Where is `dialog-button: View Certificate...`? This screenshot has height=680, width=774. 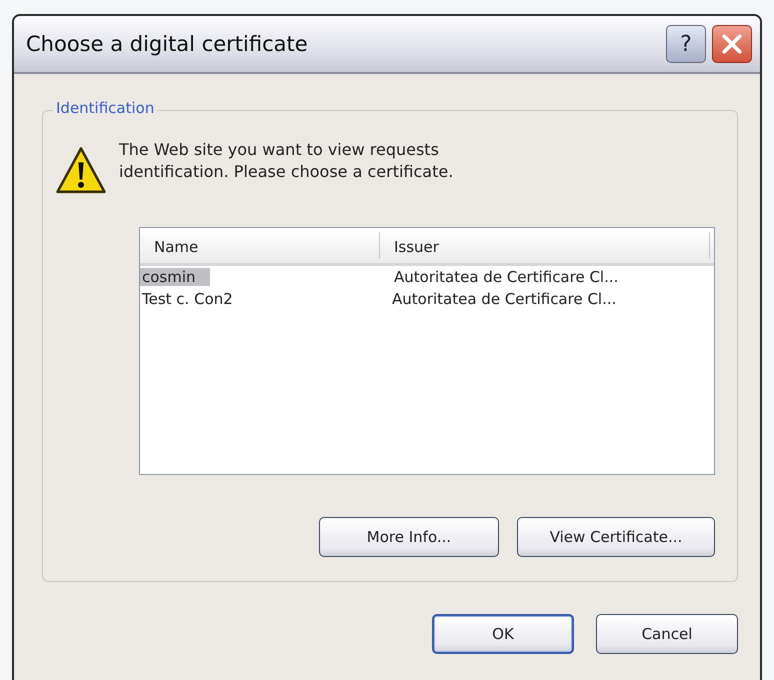 dialog-button: View Certificate... is located at coordinates (616, 537).